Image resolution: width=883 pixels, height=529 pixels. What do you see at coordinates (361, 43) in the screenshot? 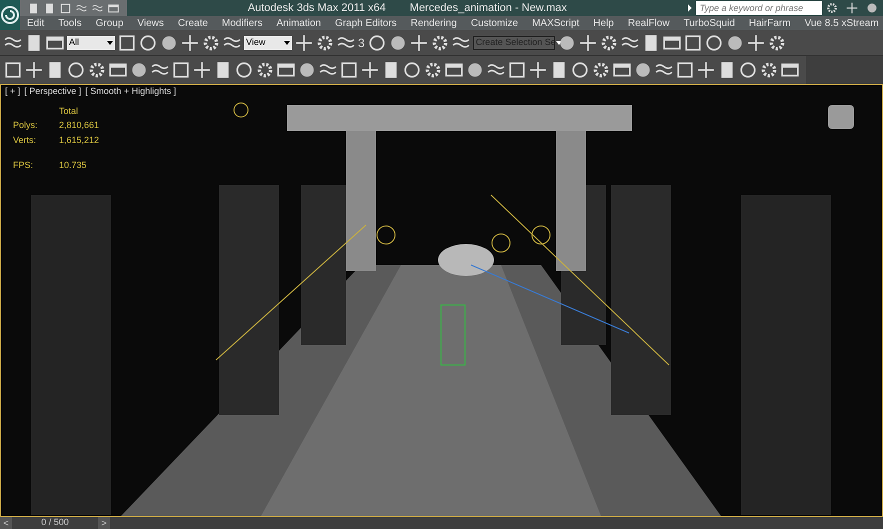
I see `snap-label: 3` at bounding box center [361, 43].